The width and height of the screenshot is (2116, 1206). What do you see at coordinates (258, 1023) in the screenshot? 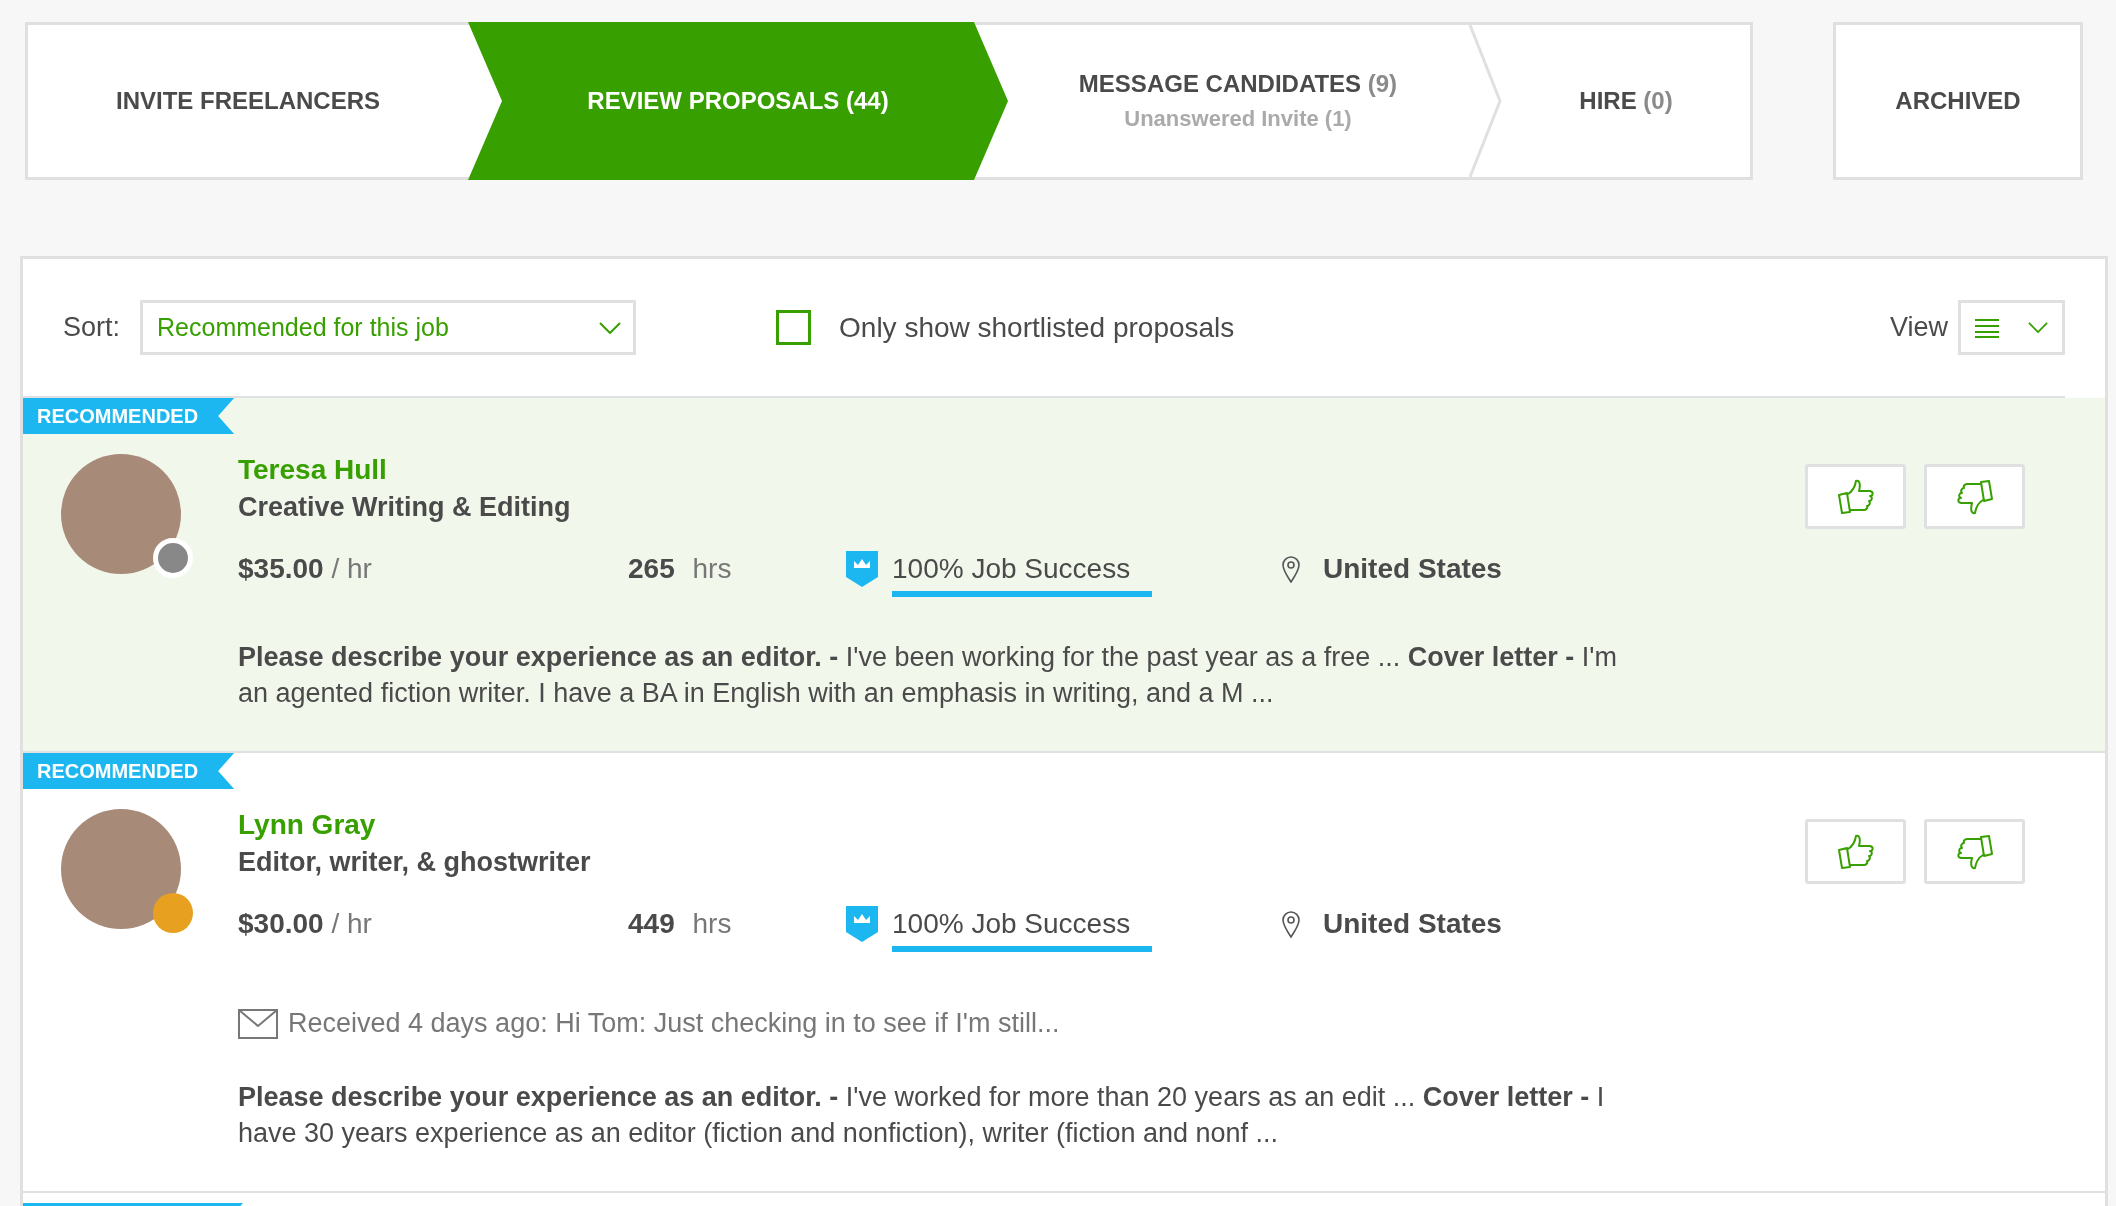
I see `envelope-icon` at bounding box center [258, 1023].